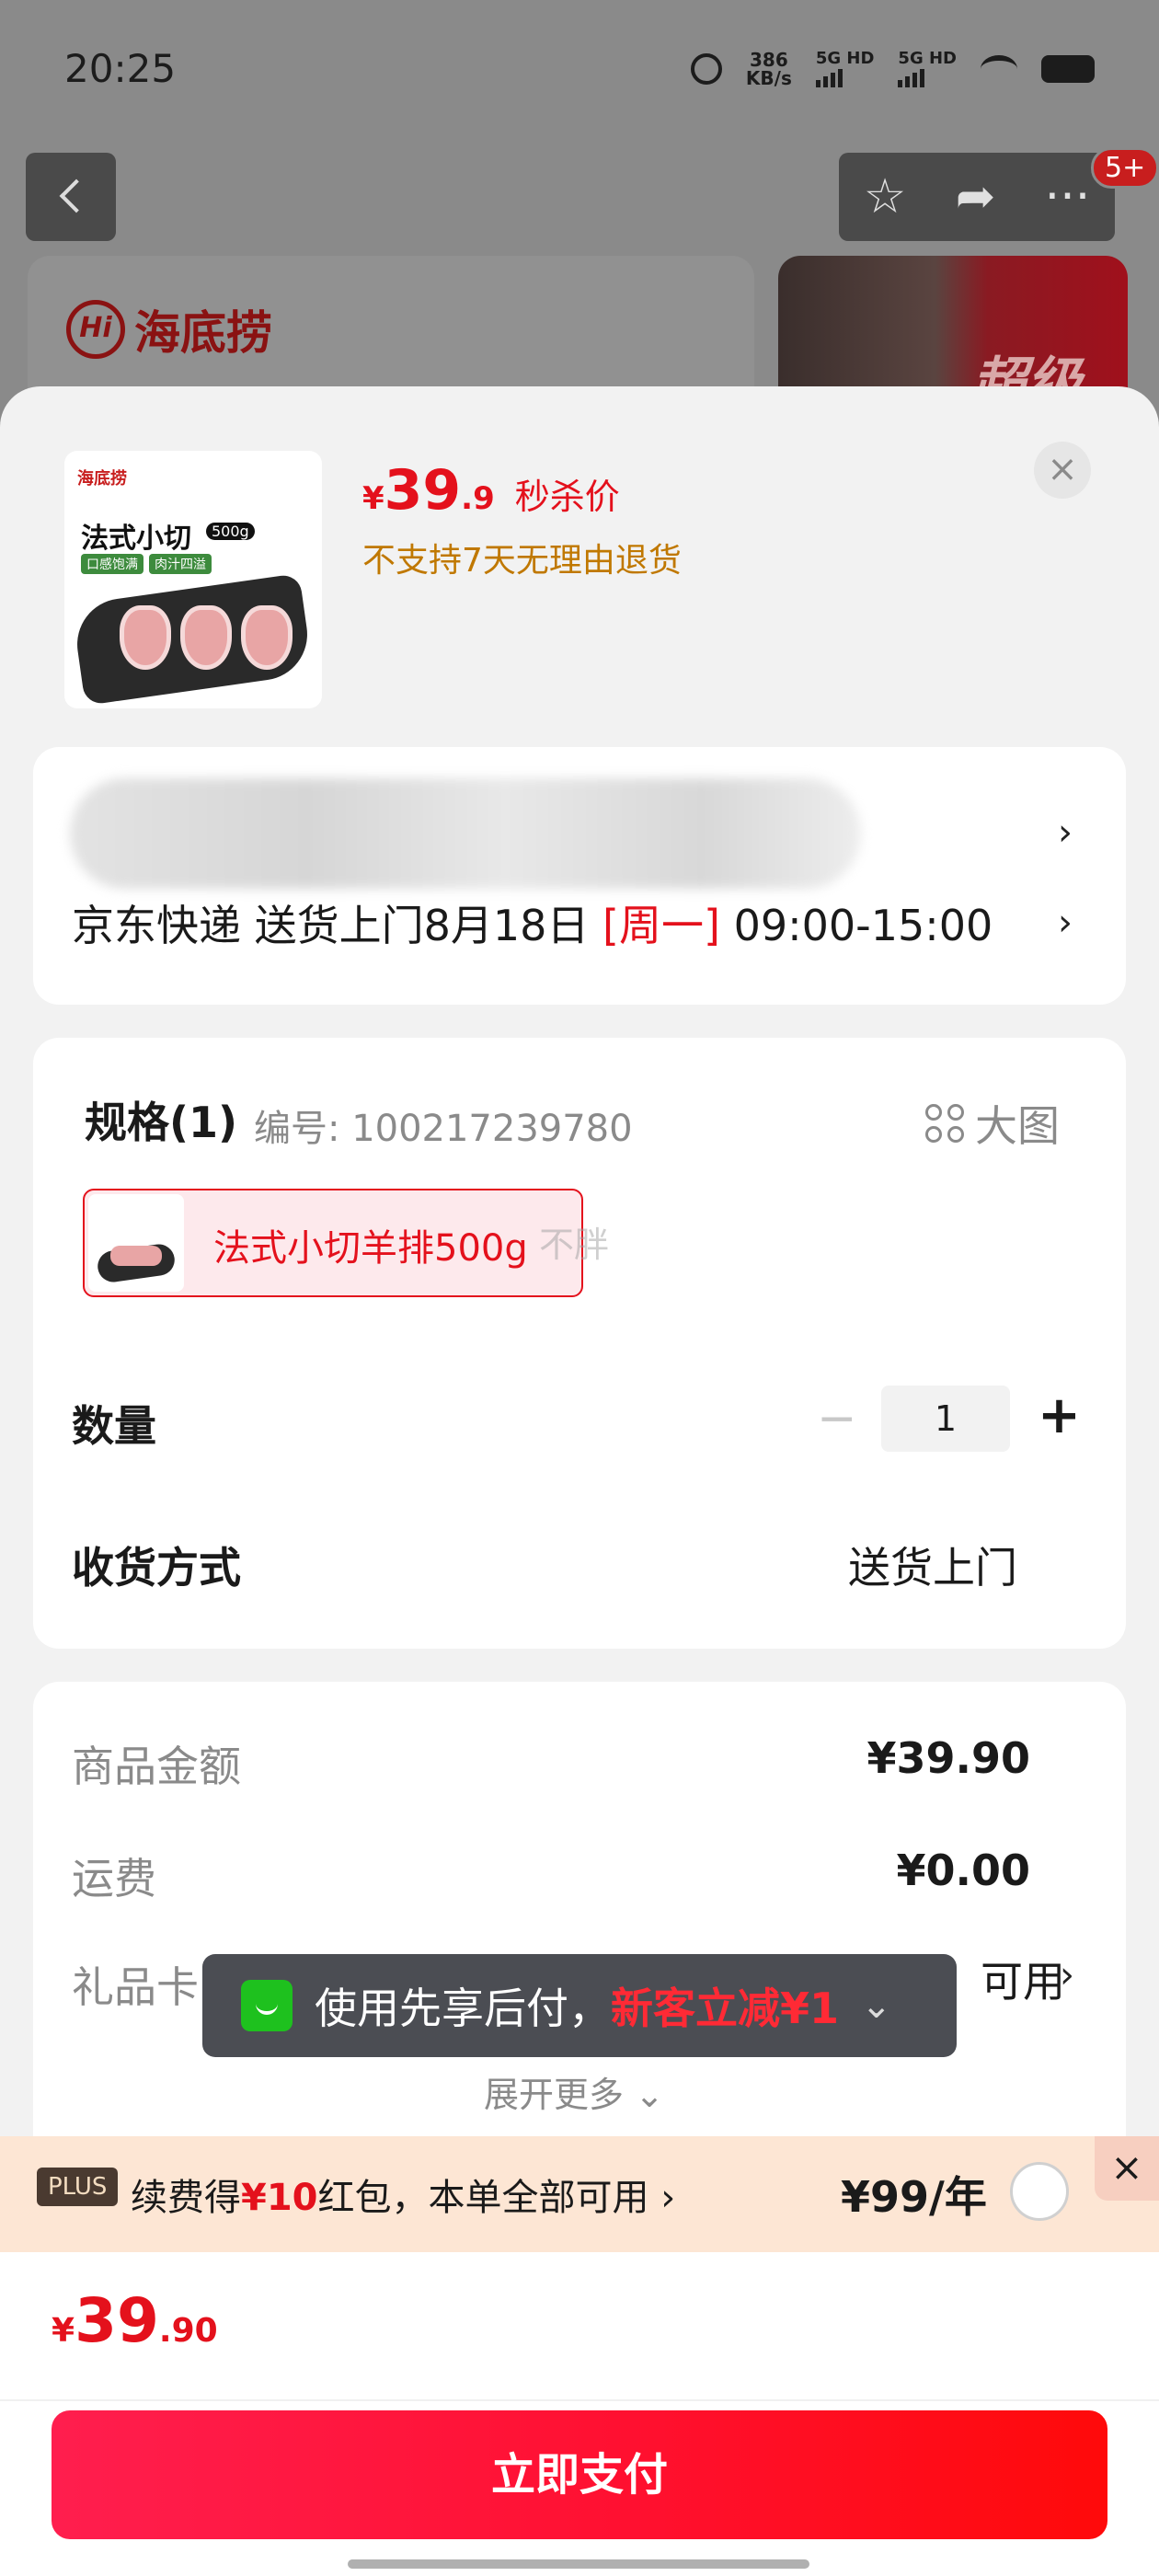 The width and height of the screenshot is (1159, 2576). What do you see at coordinates (945, 1419) in the screenshot?
I see `quantity-input: 1` at bounding box center [945, 1419].